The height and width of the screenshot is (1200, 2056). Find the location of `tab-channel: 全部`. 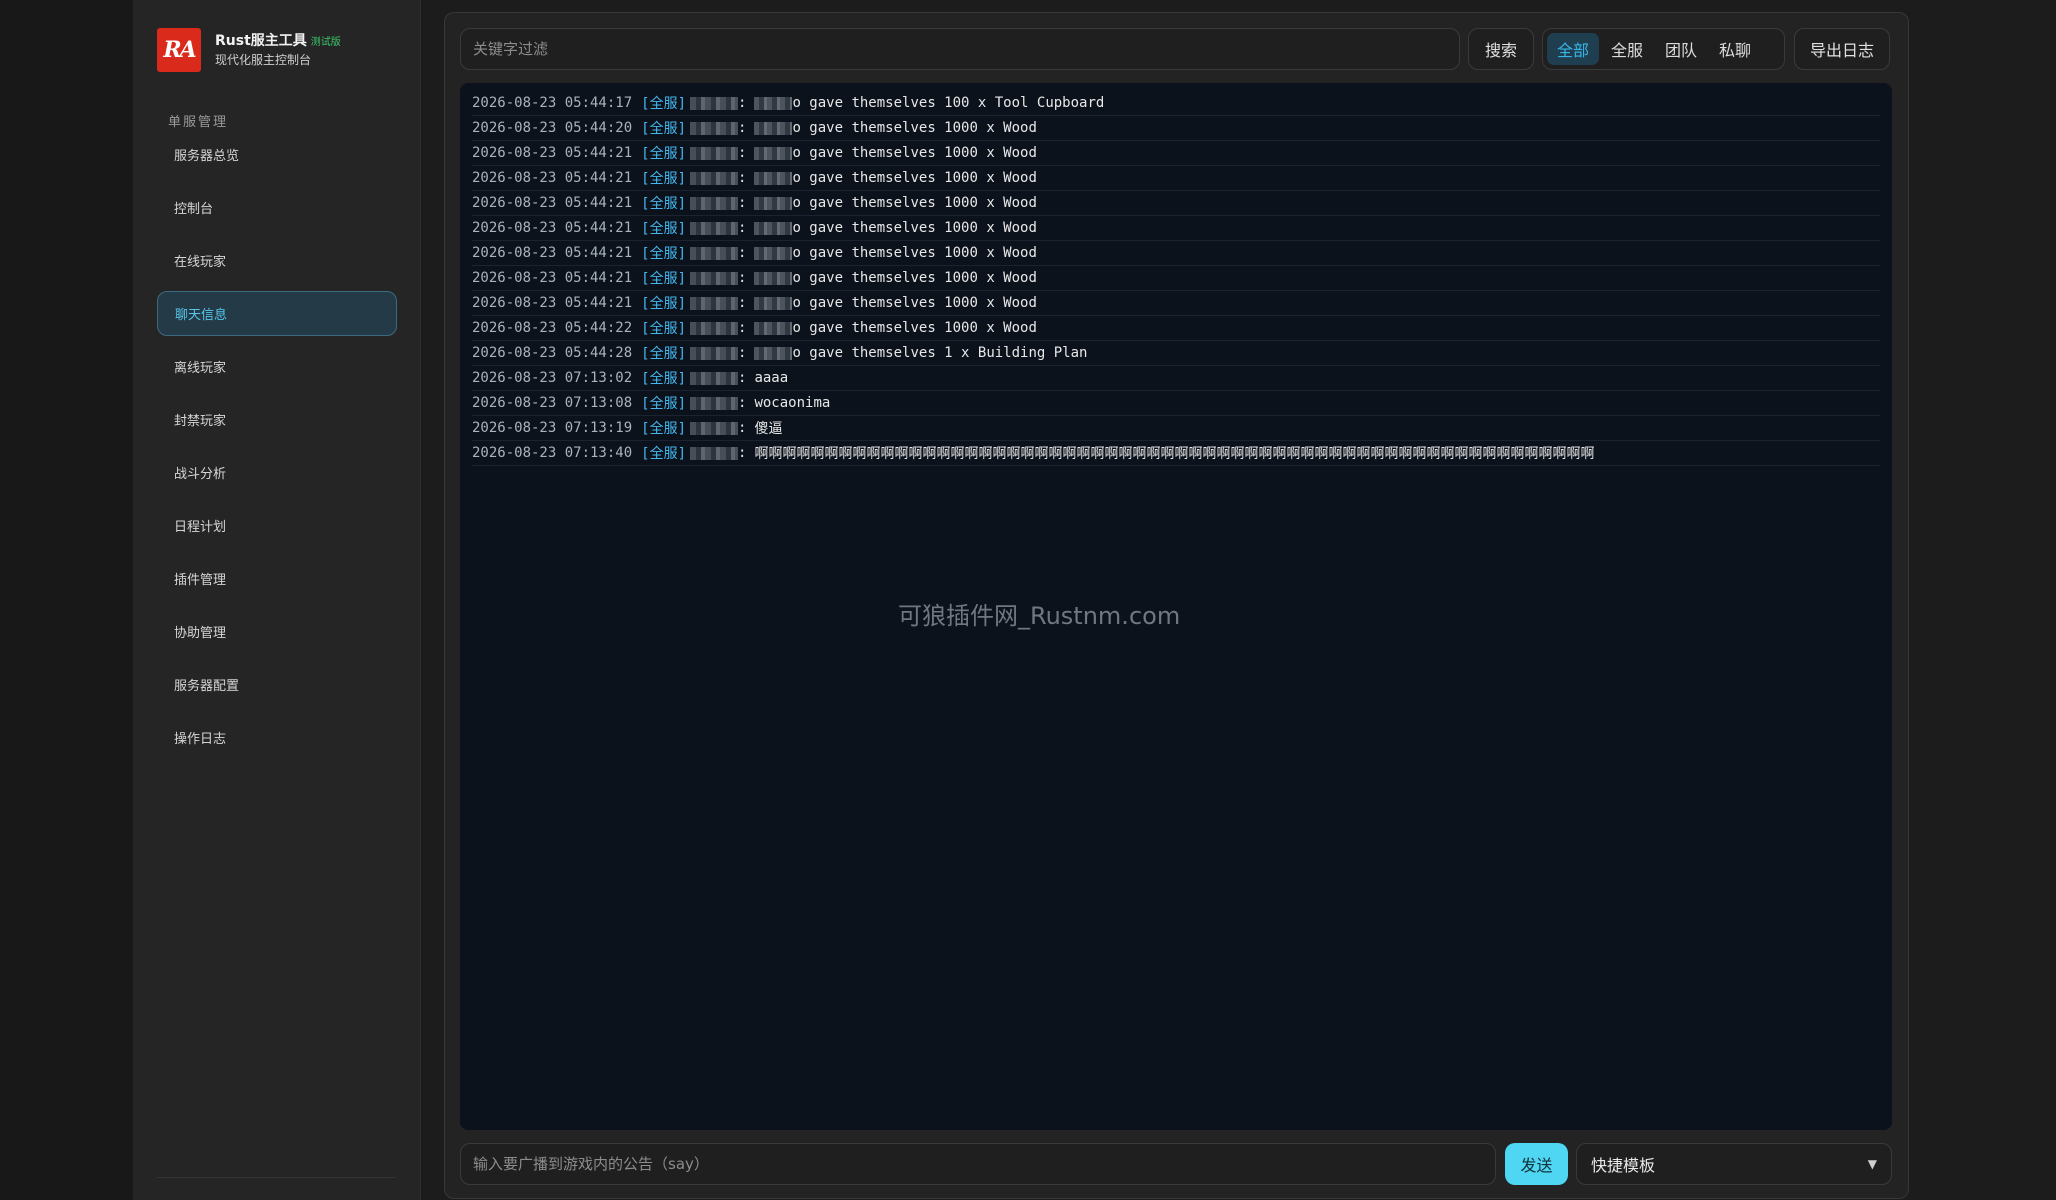

tab-channel: 全部 is located at coordinates (1573, 49).